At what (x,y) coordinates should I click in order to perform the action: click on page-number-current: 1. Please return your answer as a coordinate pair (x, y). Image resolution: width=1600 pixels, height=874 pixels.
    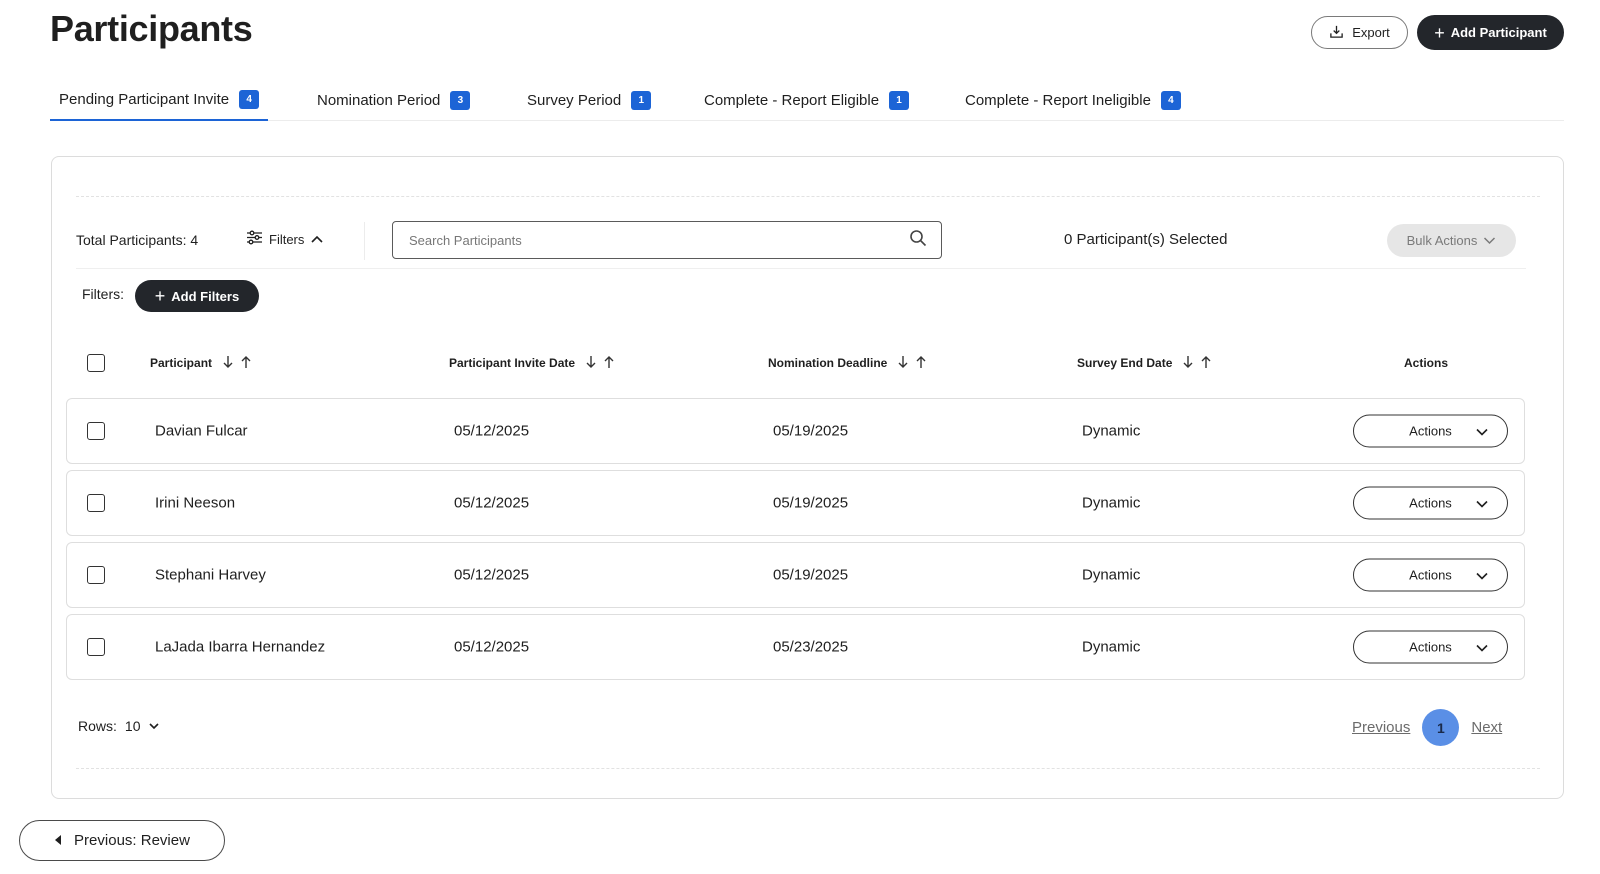
    Looking at the image, I should click on (1441, 727).